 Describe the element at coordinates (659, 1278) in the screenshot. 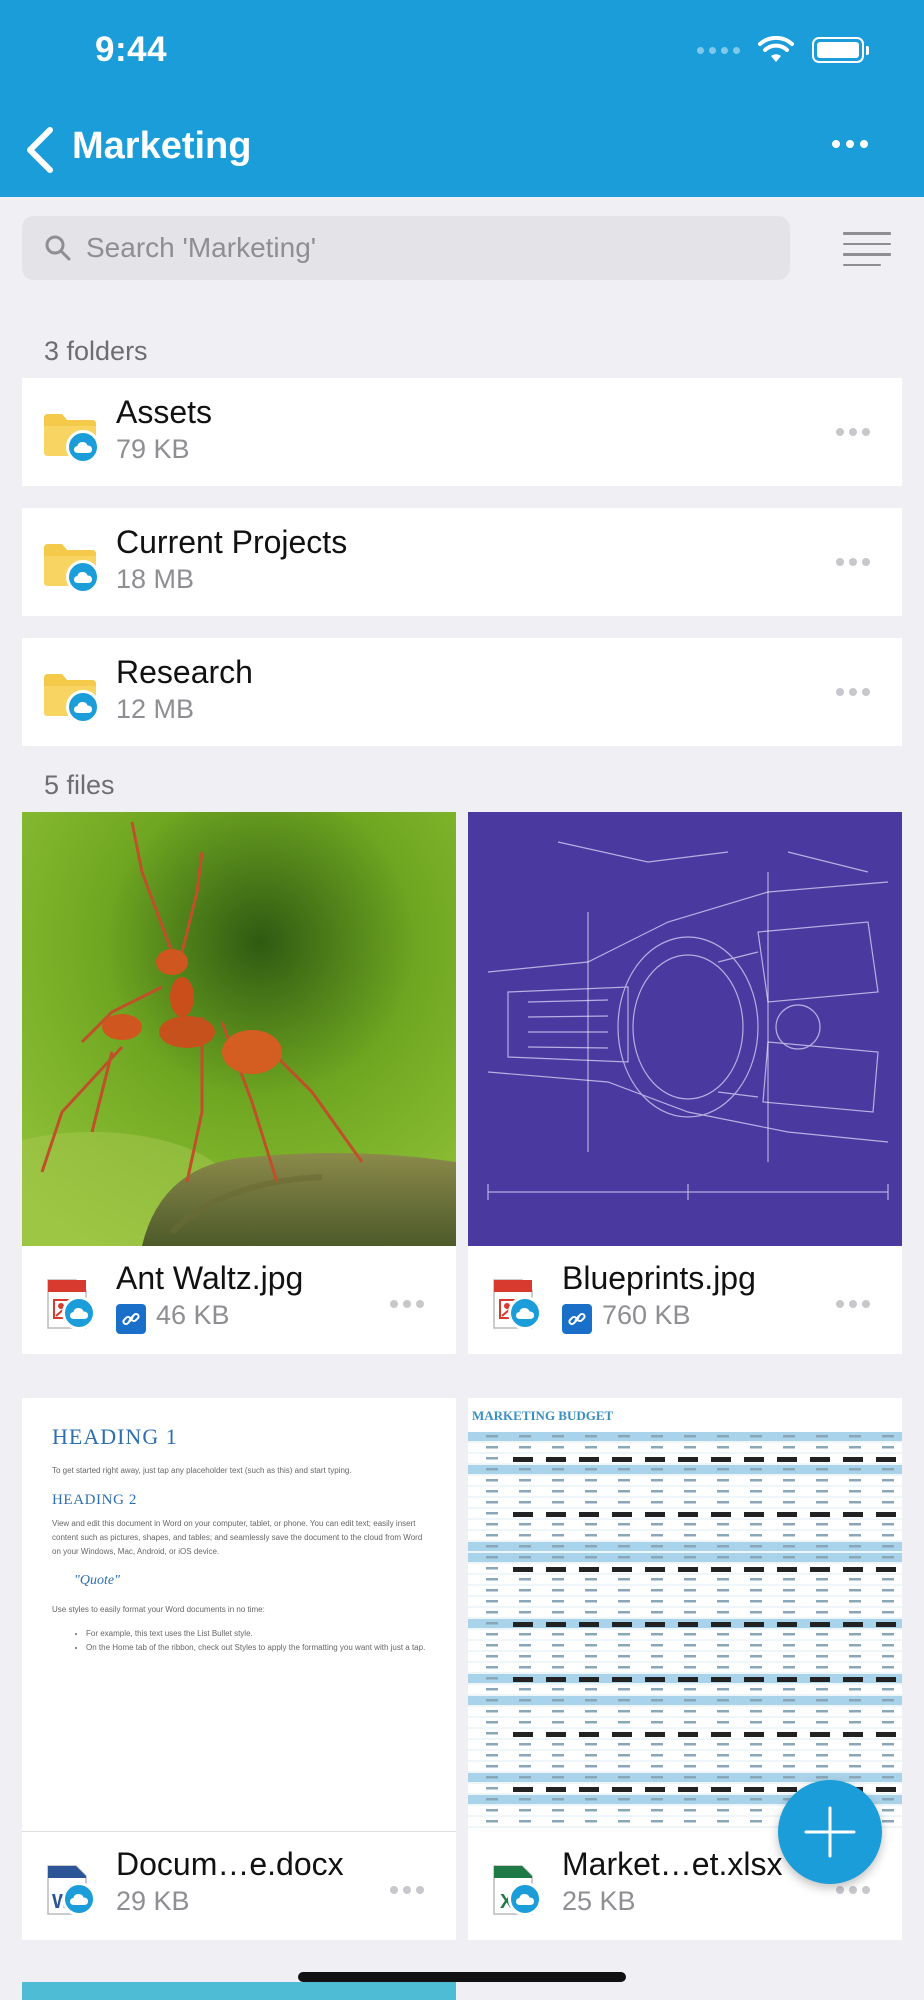

I see `file-name: Blueprints.jpg` at that location.